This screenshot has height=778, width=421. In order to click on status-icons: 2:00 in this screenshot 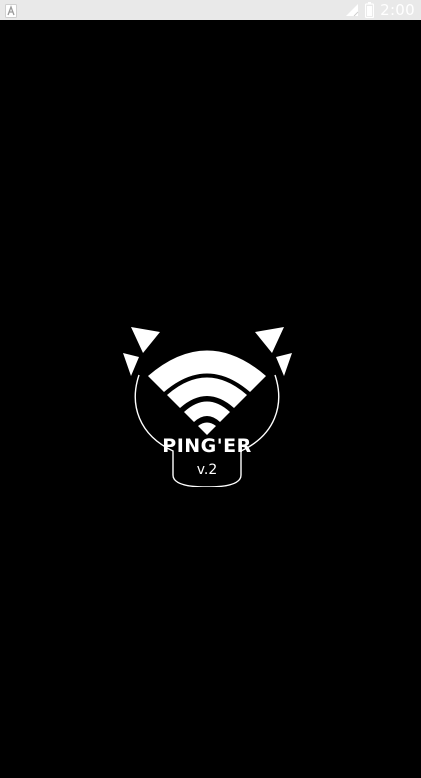, I will do `click(380, 10)`.